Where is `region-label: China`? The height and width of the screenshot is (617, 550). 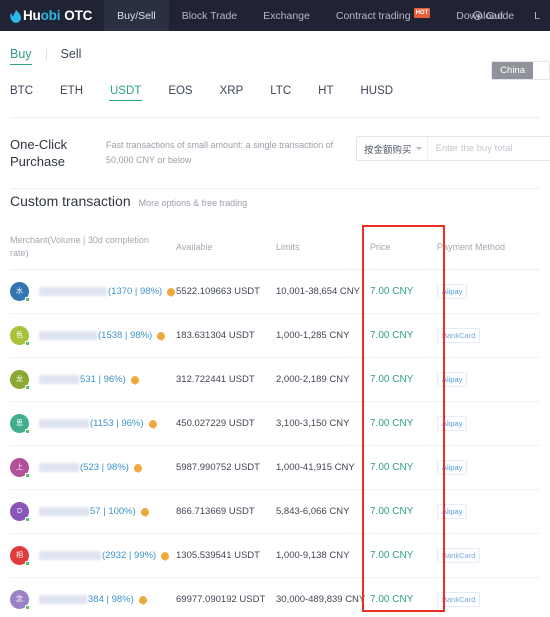 region-label: China is located at coordinates (512, 70).